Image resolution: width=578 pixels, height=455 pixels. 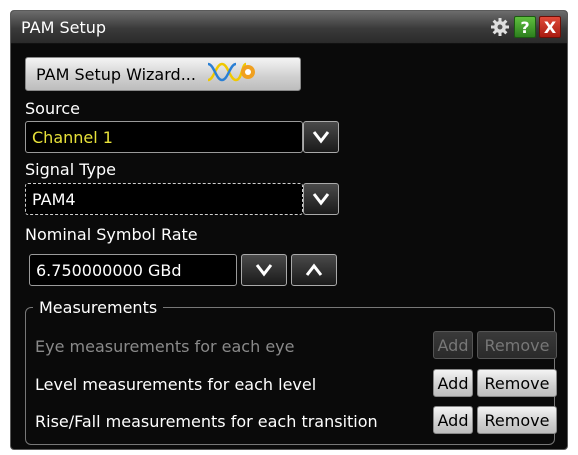 What do you see at coordinates (111, 234) in the screenshot?
I see `symbol-rate-label: Nominal Symbol Rate` at bounding box center [111, 234].